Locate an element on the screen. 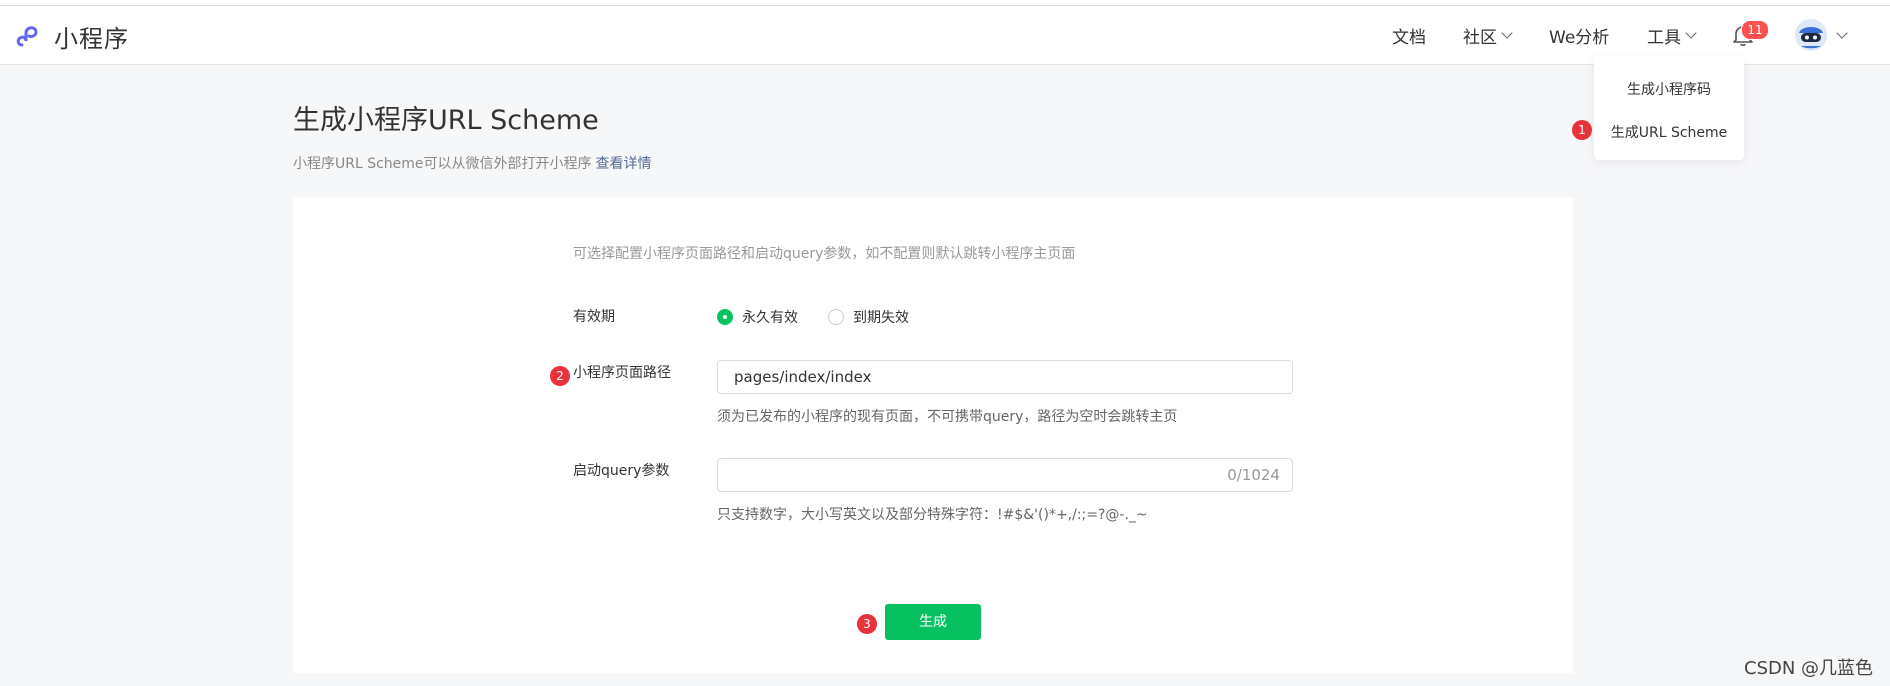 Image resolution: width=1890 pixels, height=686 pixels. radio-permanent-label: 永久有效 is located at coordinates (770, 318).